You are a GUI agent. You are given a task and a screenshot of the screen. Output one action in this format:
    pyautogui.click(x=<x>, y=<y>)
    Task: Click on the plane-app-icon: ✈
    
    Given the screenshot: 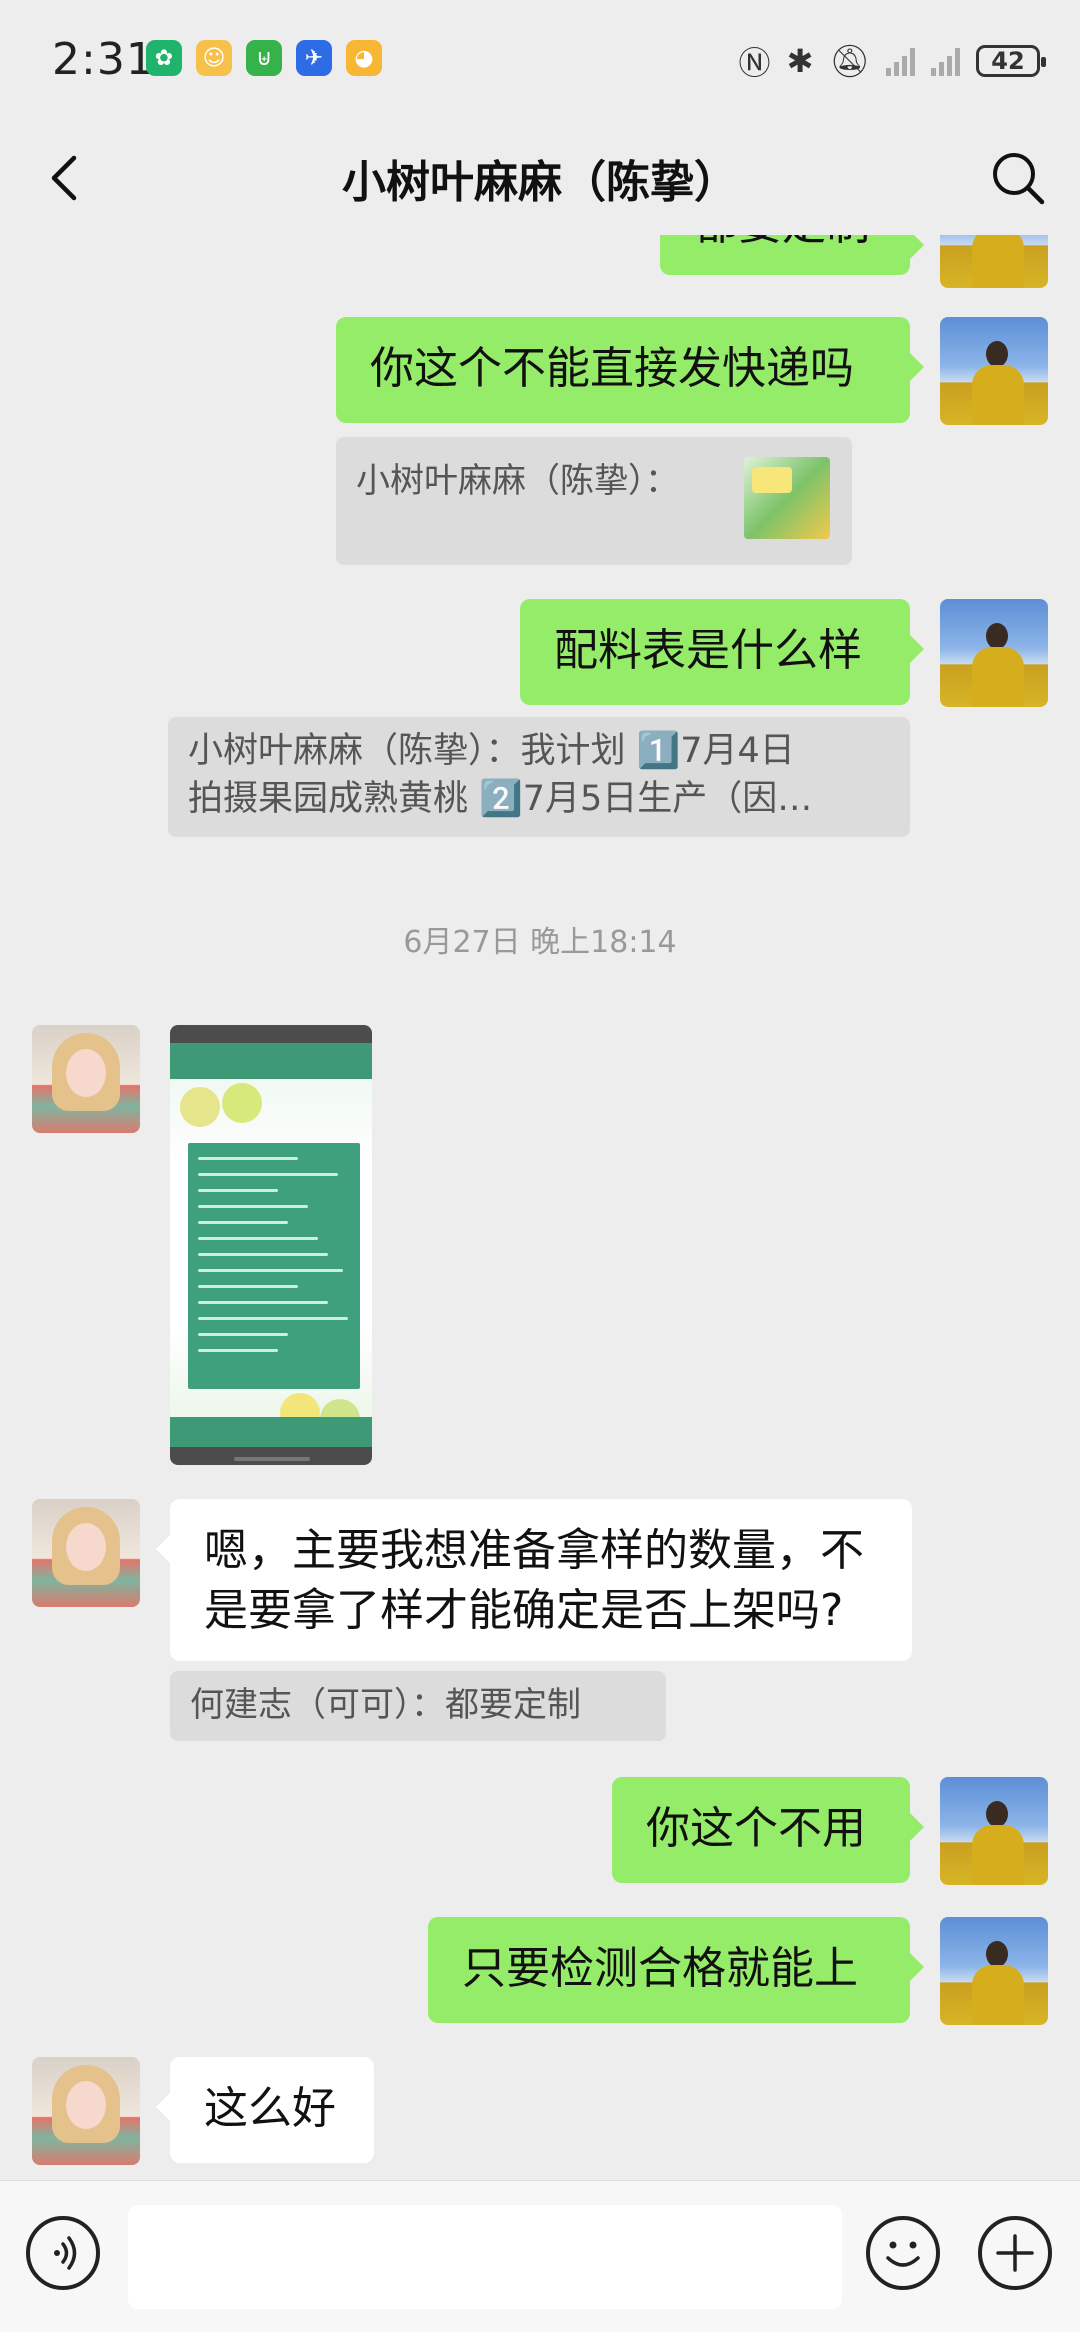 What is the action you would take?
    pyautogui.click(x=314, y=58)
    